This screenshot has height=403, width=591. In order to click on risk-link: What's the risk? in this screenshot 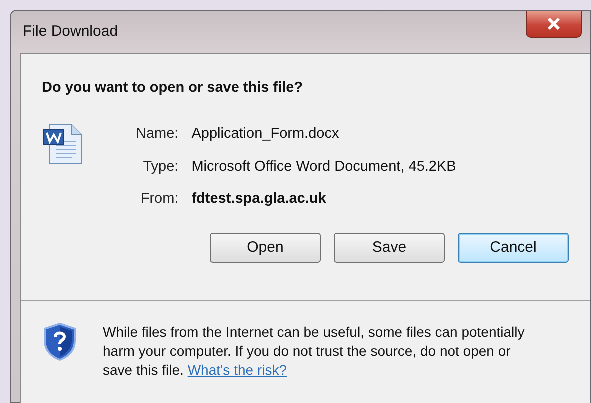, I will do `click(237, 370)`.